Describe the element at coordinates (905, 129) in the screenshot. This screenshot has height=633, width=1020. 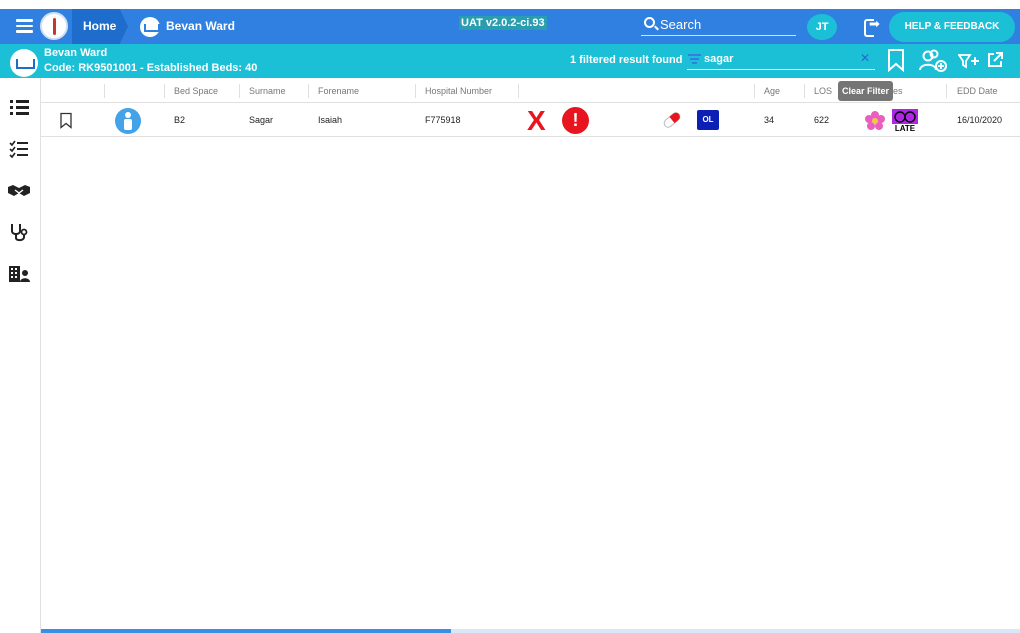
I see `late-label: LATE` at that location.